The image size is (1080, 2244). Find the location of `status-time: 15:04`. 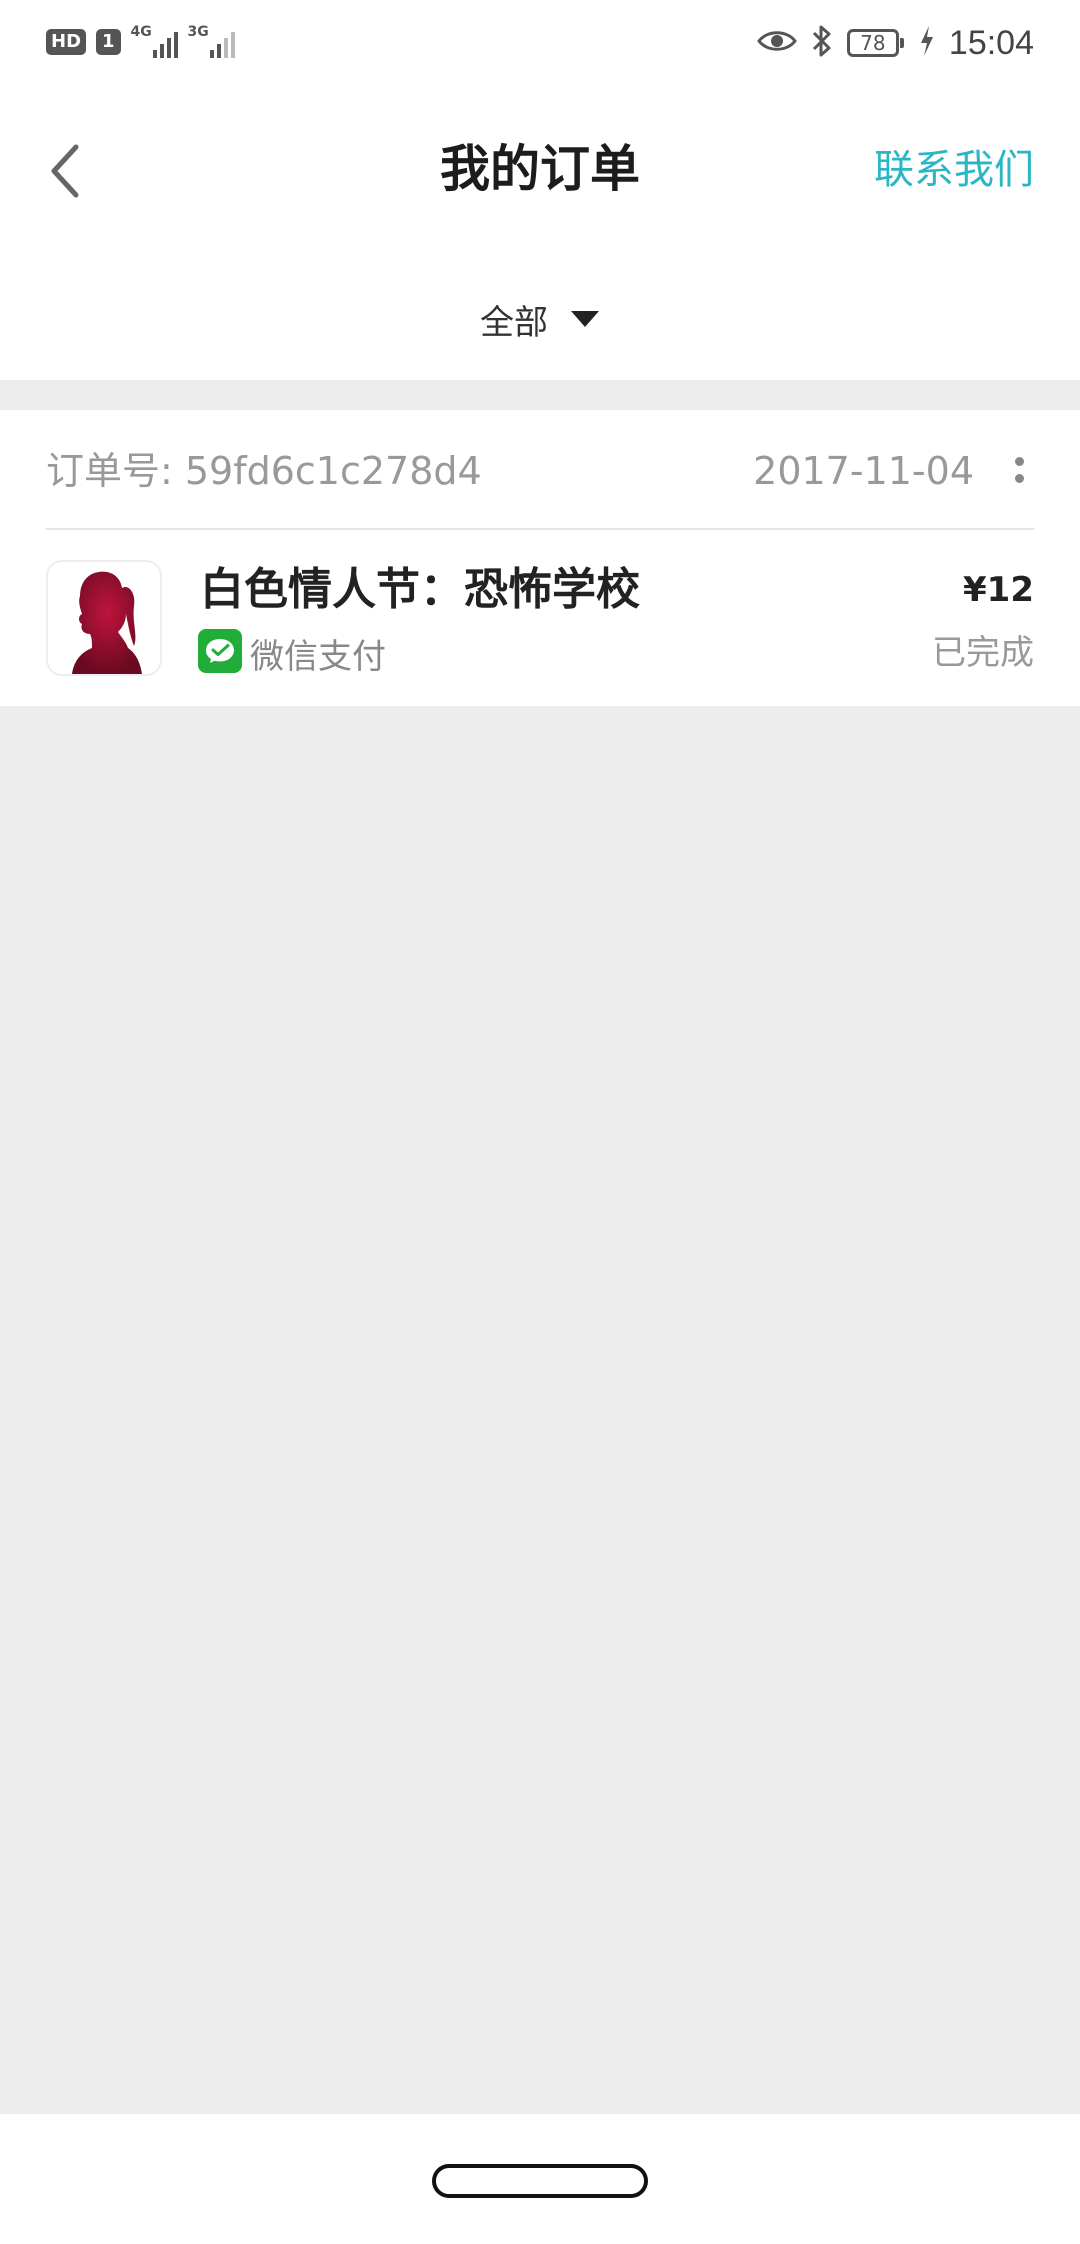

status-time: 15:04 is located at coordinates (991, 42).